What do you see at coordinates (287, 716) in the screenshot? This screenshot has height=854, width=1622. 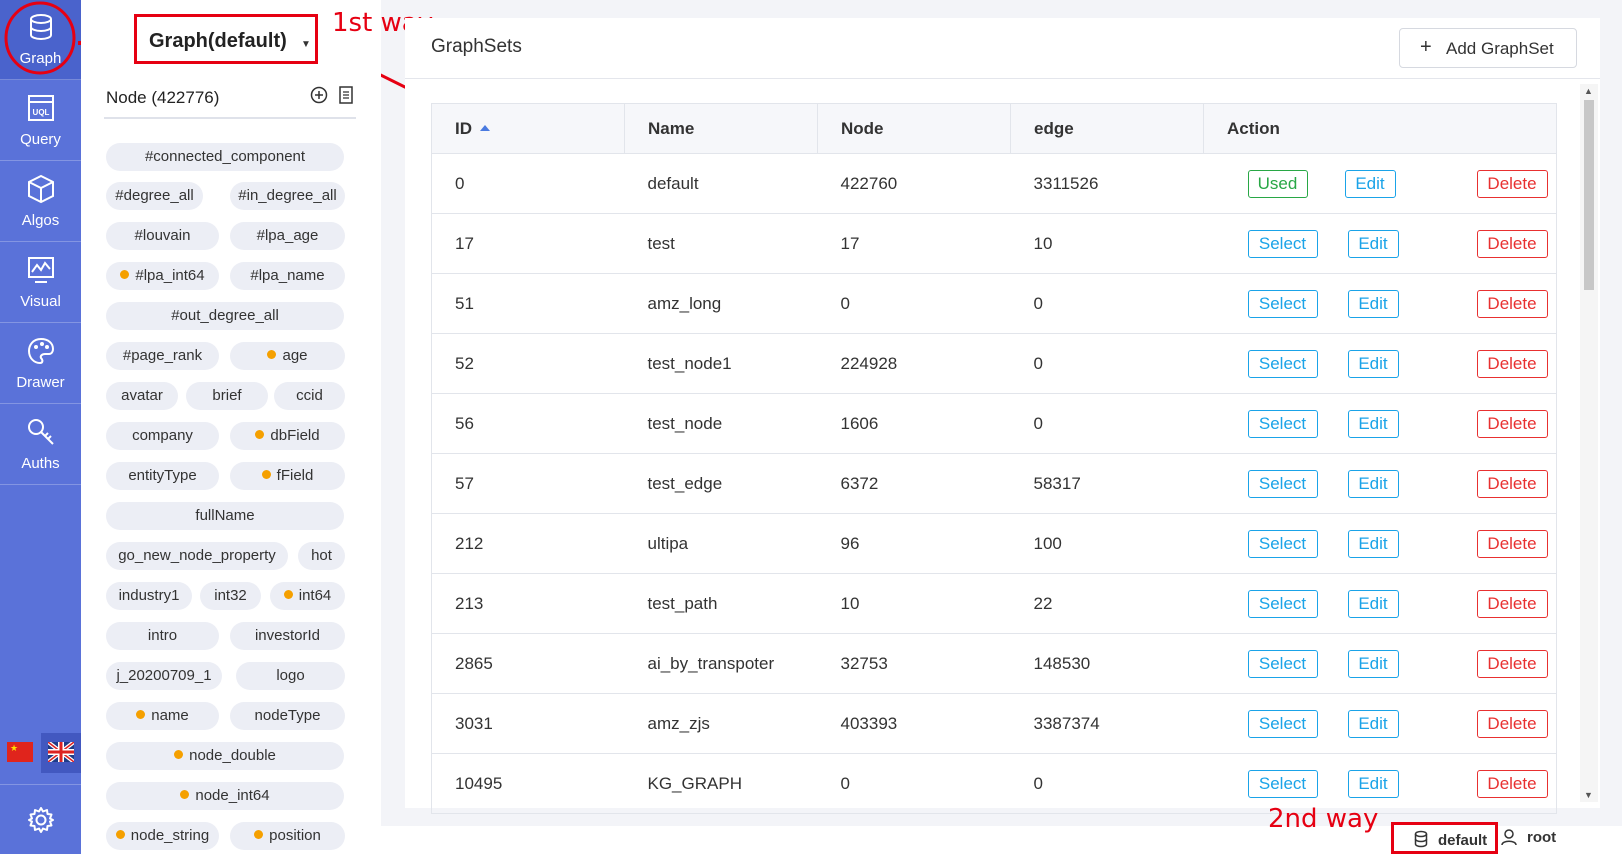 I see `property-tag: nodeType` at bounding box center [287, 716].